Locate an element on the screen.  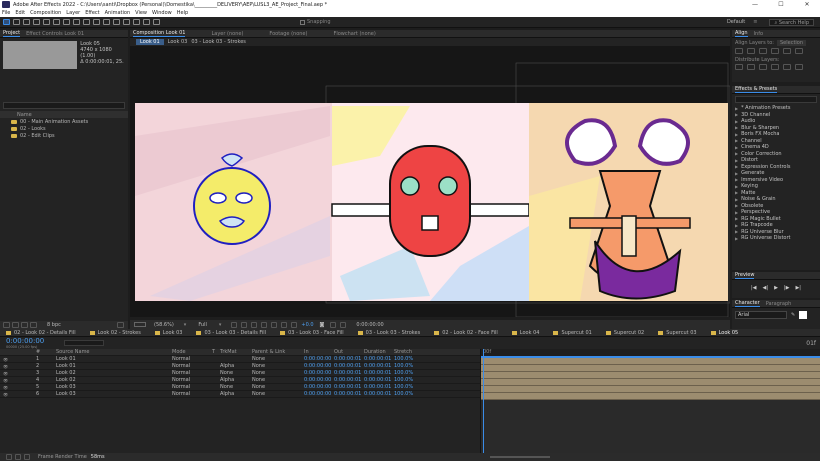
tab-footage: Footage (none) is located at coordinates (288, 34).